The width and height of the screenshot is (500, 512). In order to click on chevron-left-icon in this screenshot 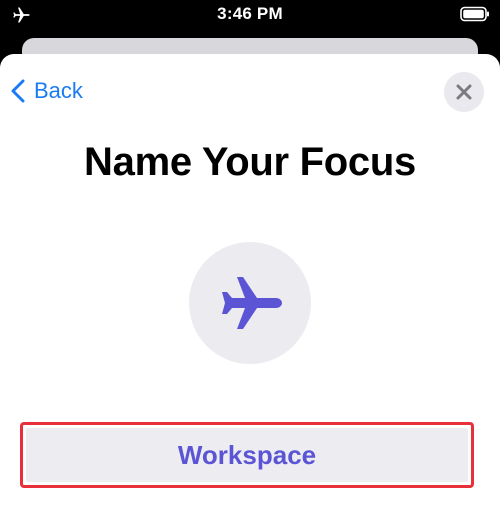, I will do `click(18, 91)`.